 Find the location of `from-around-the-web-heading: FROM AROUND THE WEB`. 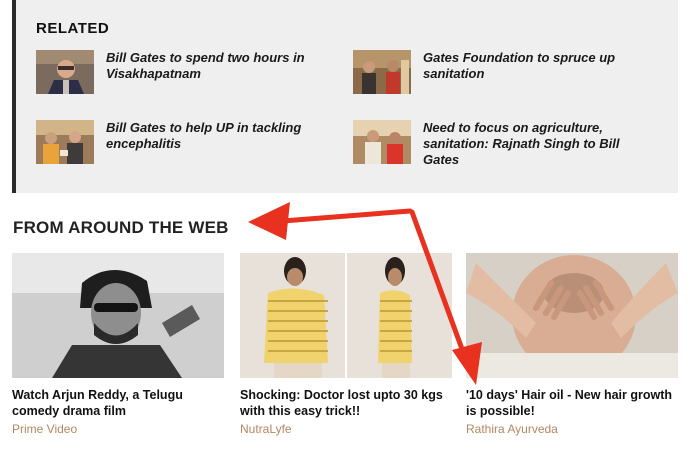

from-around-the-web-heading: FROM AROUND THE WEB is located at coordinates (121, 227).